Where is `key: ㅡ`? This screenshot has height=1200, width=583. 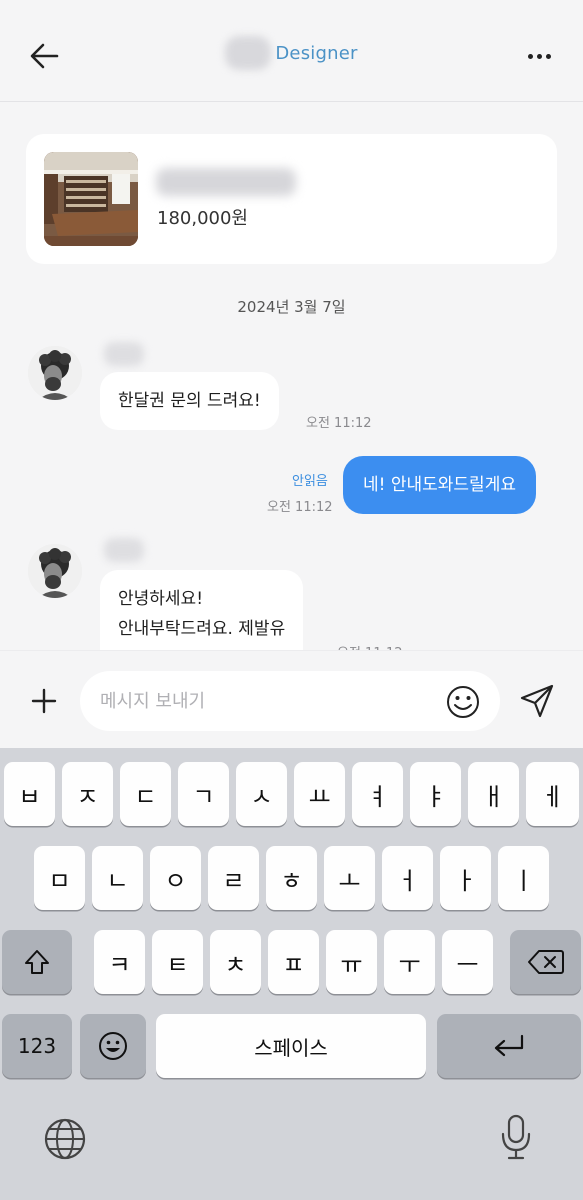 key: ㅡ is located at coordinates (467, 962).